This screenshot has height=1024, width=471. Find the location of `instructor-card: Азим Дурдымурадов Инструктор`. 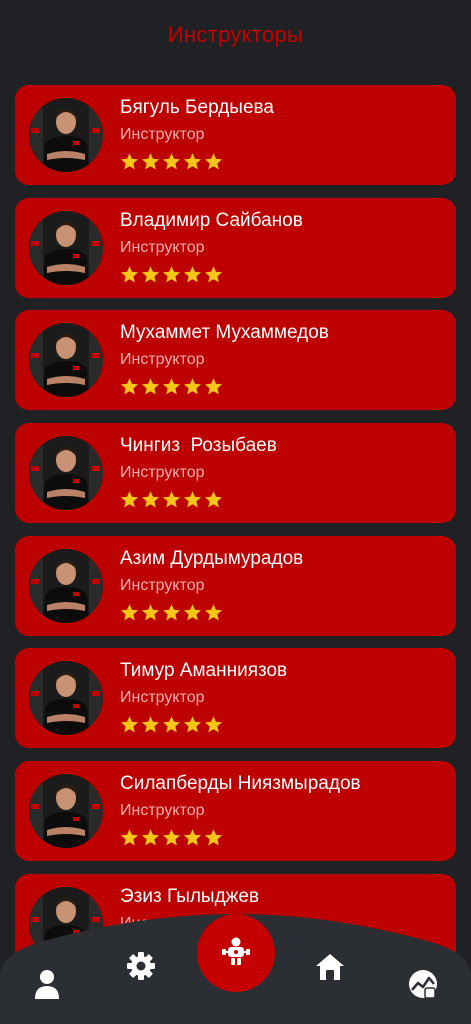

instructor-card: Азим Дурдымурадов Инструктор is located at coordinates (235, 585).